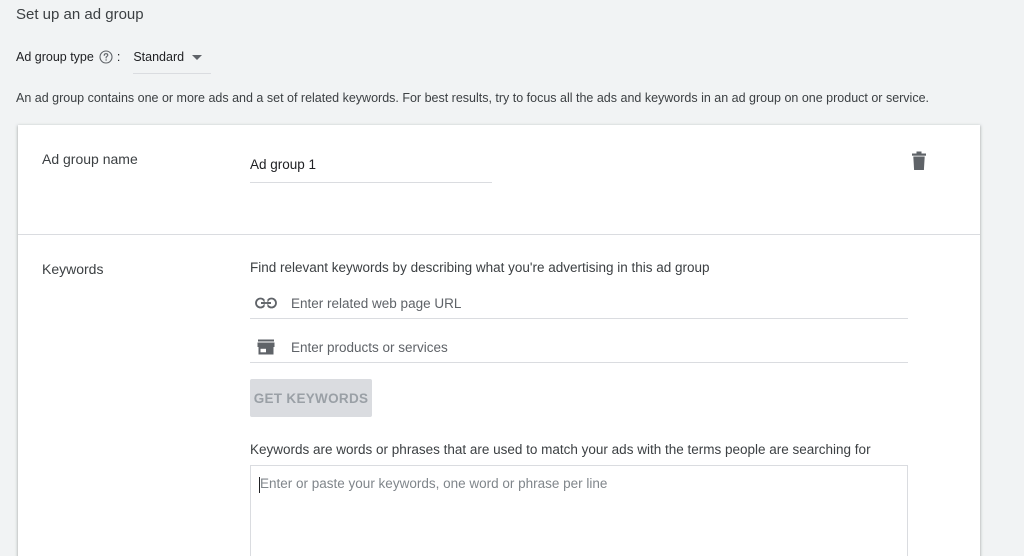  I want to click on ad-group-type-label: Ad group type, so click(55, 57).